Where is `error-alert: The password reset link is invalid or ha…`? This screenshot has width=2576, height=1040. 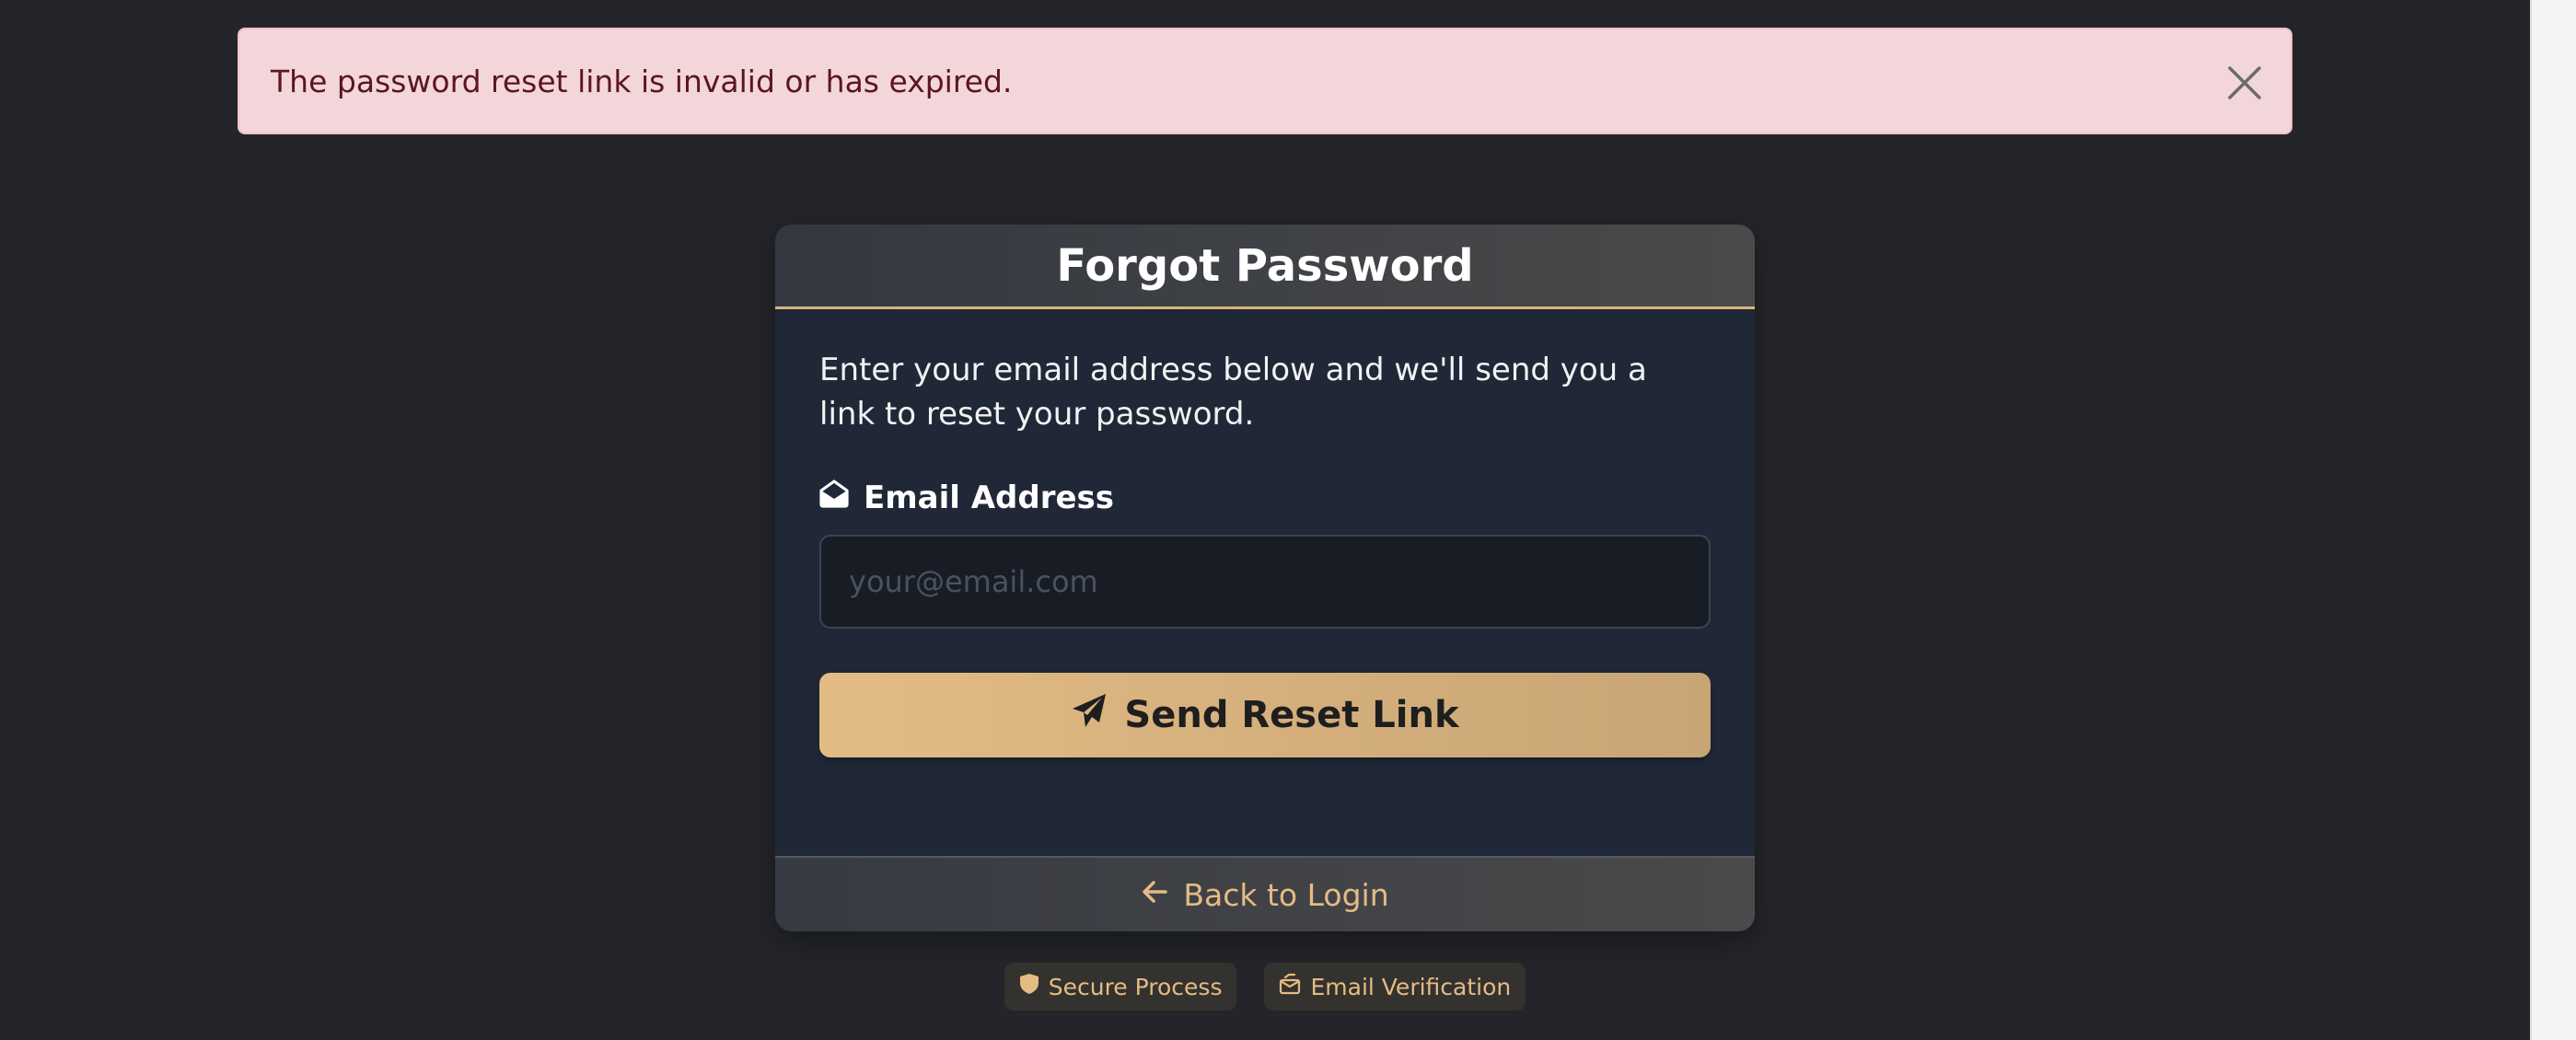
error-alert: The password reset link is invalid or ha… is located at coordinates (1265, 81).